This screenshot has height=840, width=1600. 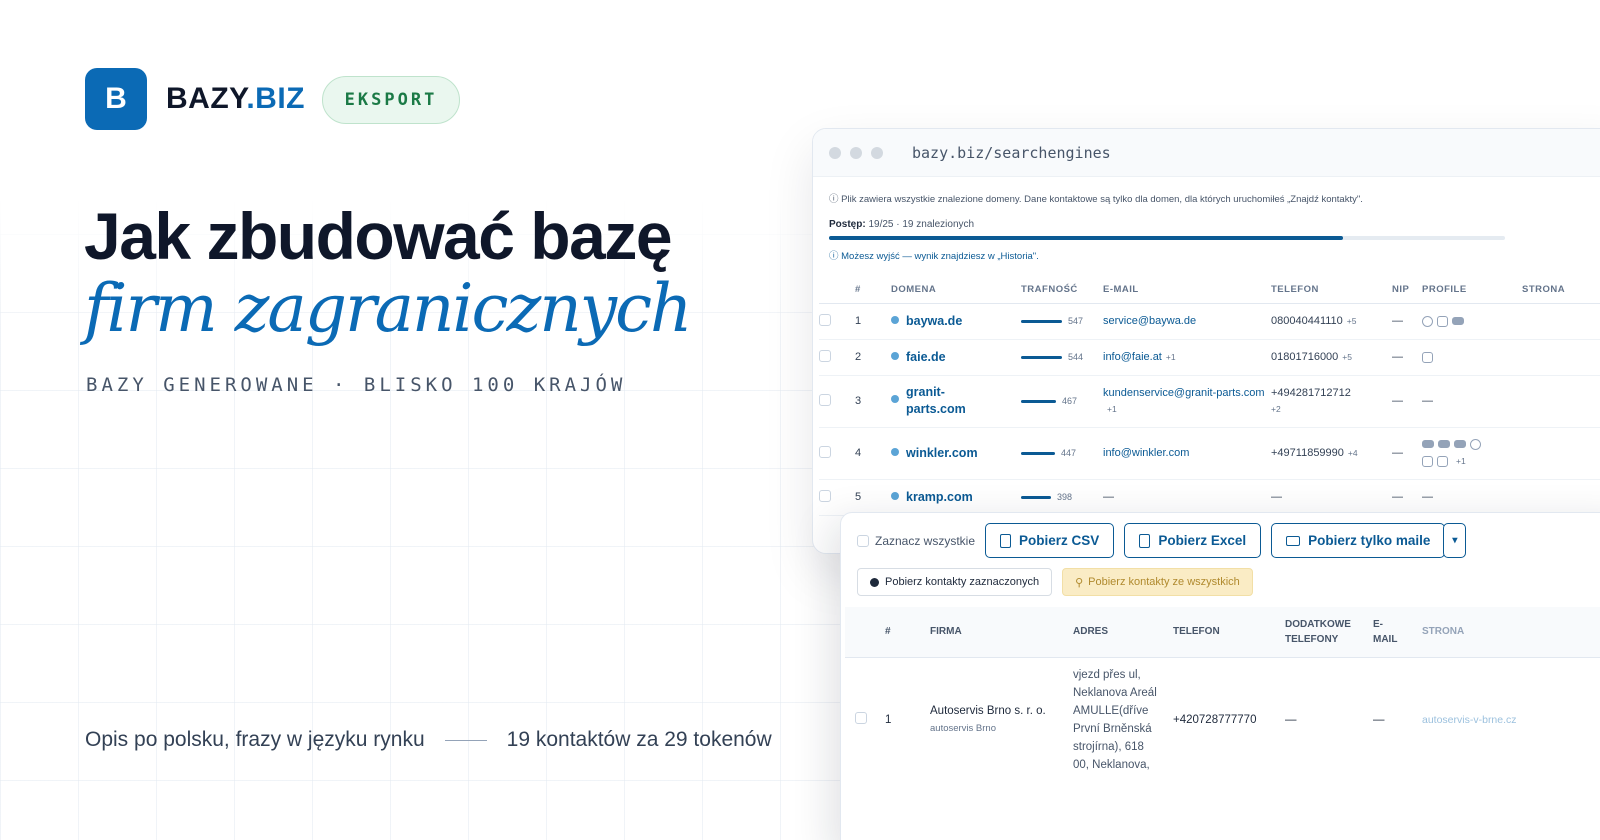 What do you see at coordinates (1455, 540) in the screenshot?
I see `chevron-down-icon: ▾` at bounding box center [1455, 540].